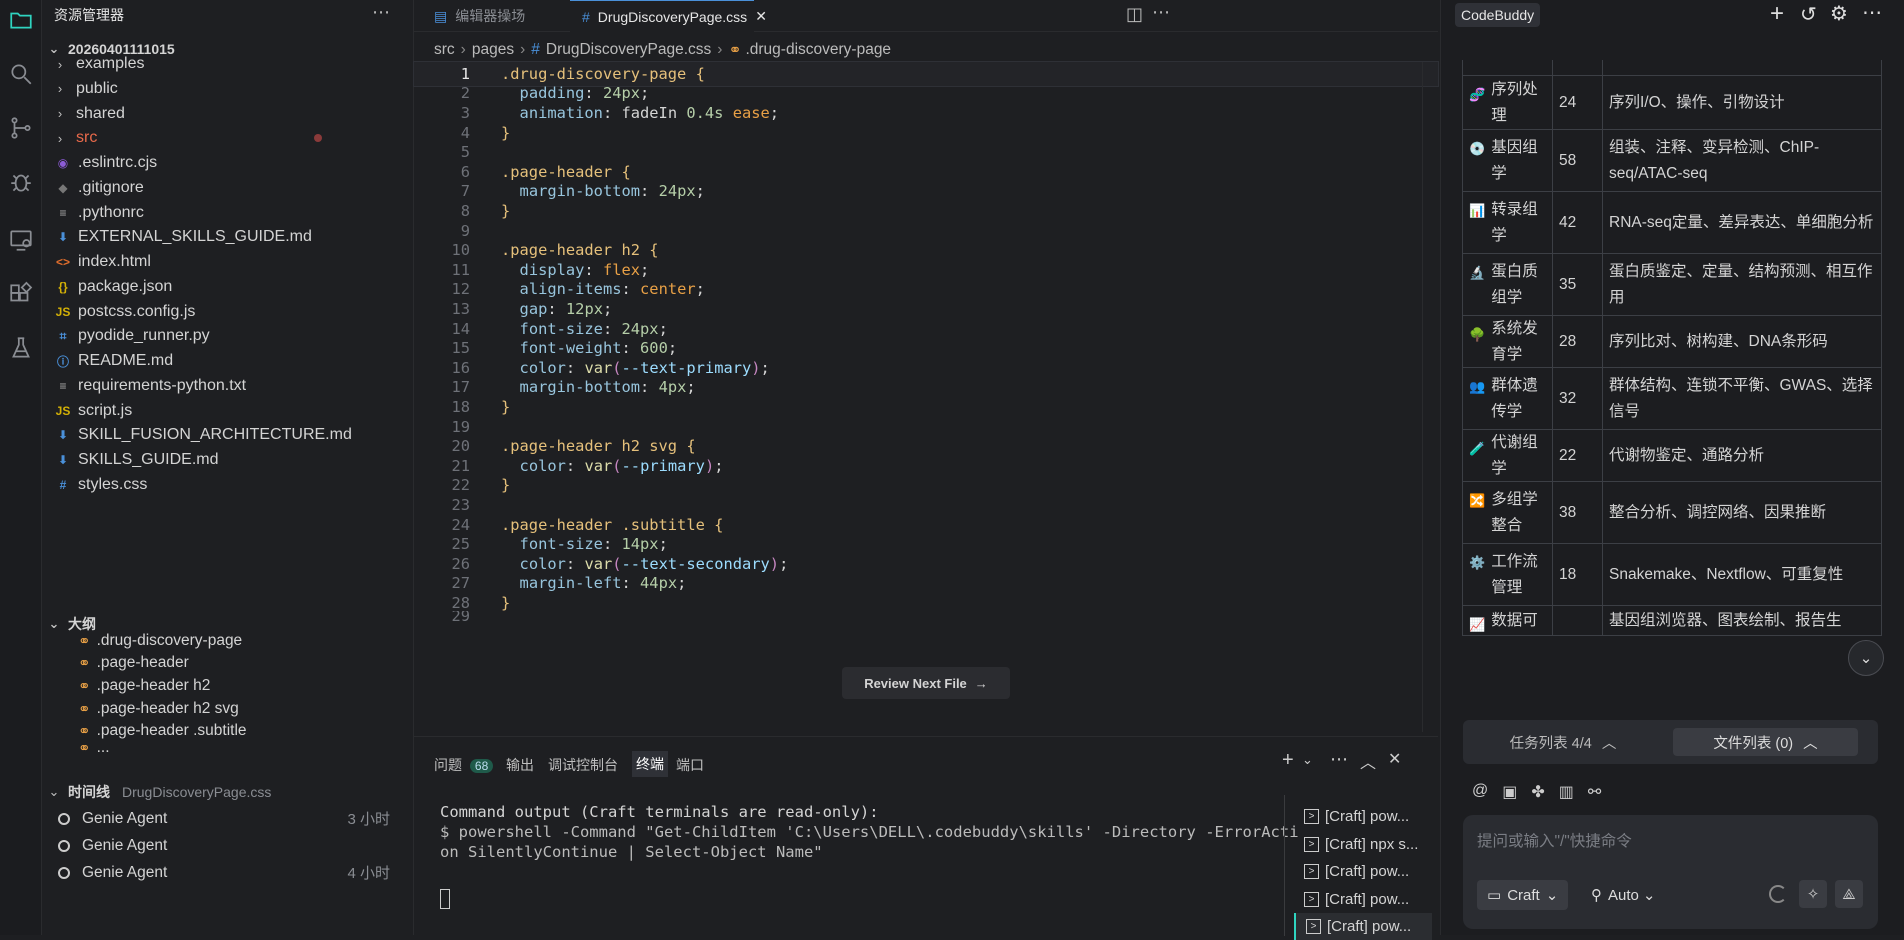 Image resolution: width=1904 pixels, height=940 pixels. I want to click on table-row: 👥 群体遗传学 32 群体结构、连锁不平衡、GWAS、选择信号, so click(1672, 399).